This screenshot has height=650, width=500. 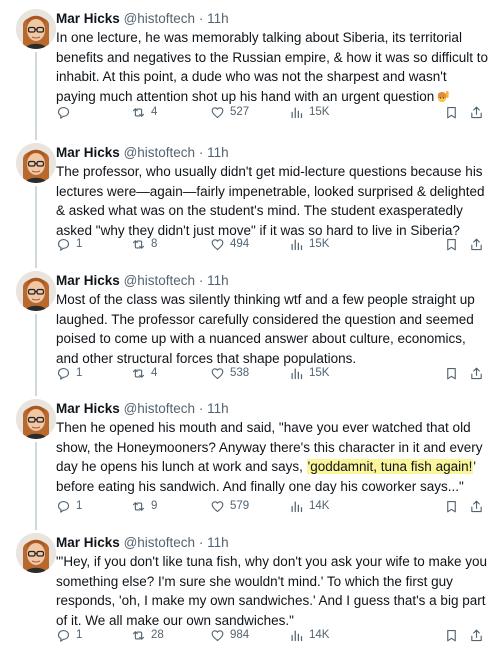 What do you see at coordinates (154, 373) in the screenshot?
I see `retweet-count: 4` at bounding box center [154, 373].